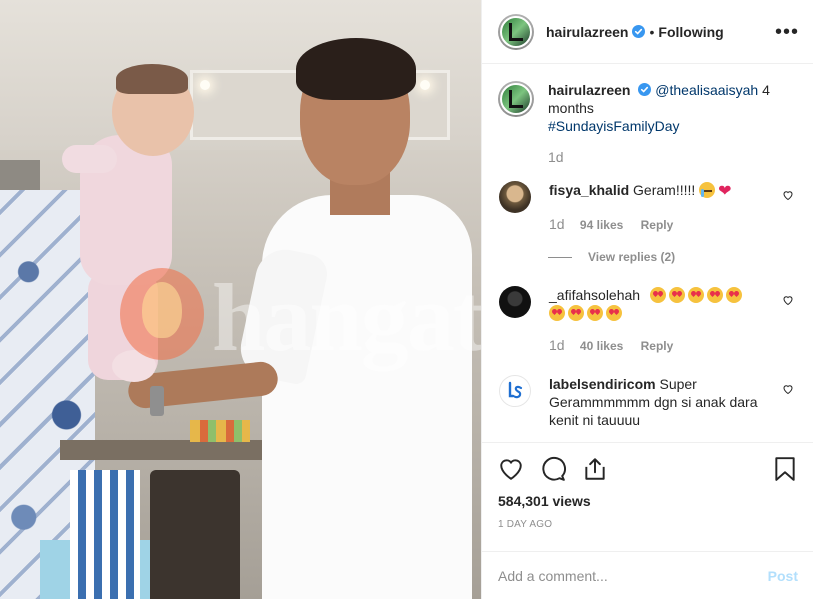 This screenshot has width=813, height=599. I want to click on commenter-username: fisya_khalid, so click(589, 190).